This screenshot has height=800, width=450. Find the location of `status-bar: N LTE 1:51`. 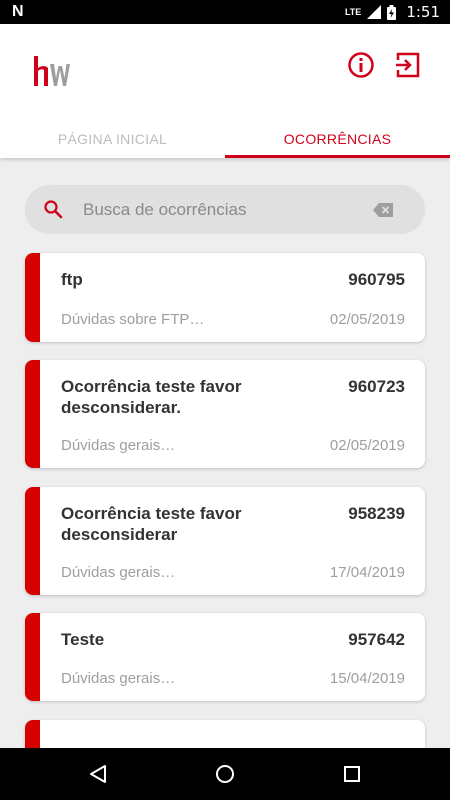

status-bar: N LTE 1:51 is located at coordinates (225, 12).